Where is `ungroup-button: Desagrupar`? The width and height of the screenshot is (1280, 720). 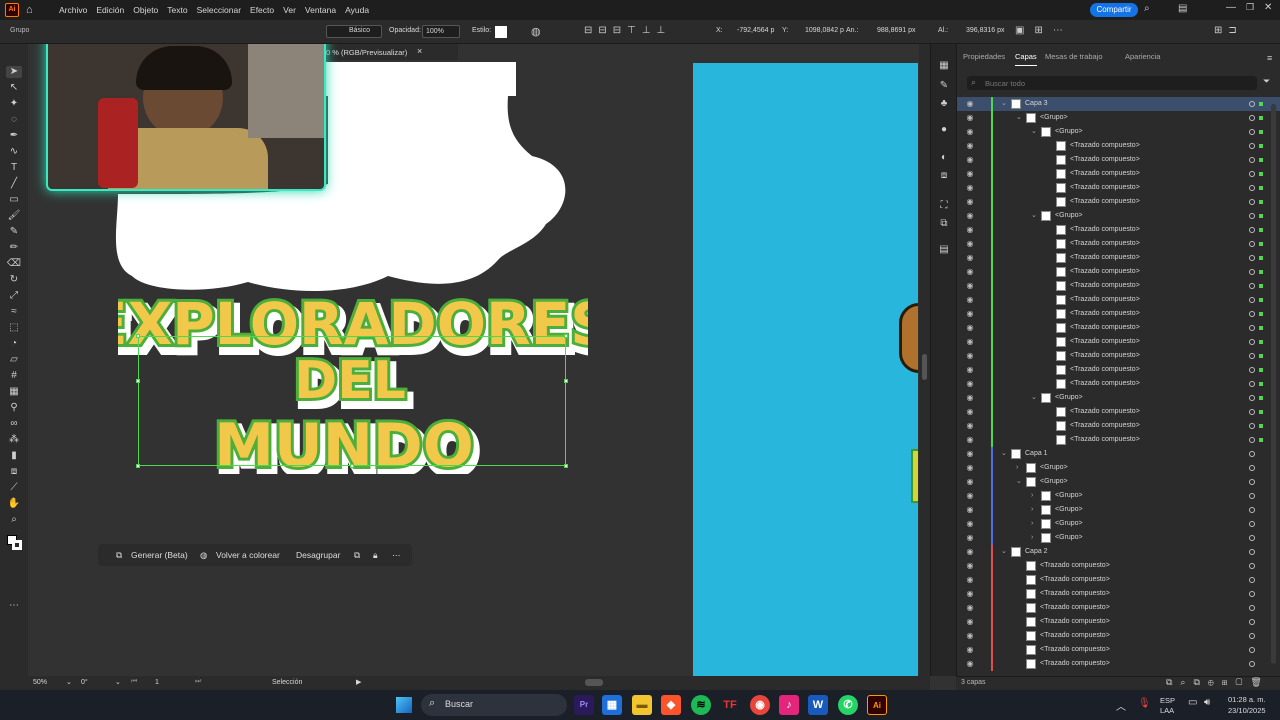 ungroup-button: Desagrupar is located at coordinates (318, 555).